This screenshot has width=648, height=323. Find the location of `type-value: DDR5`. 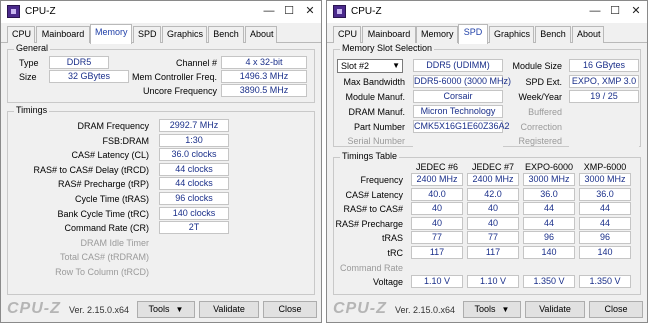

type-value: DDR5 is located at coordinates (79, 62).